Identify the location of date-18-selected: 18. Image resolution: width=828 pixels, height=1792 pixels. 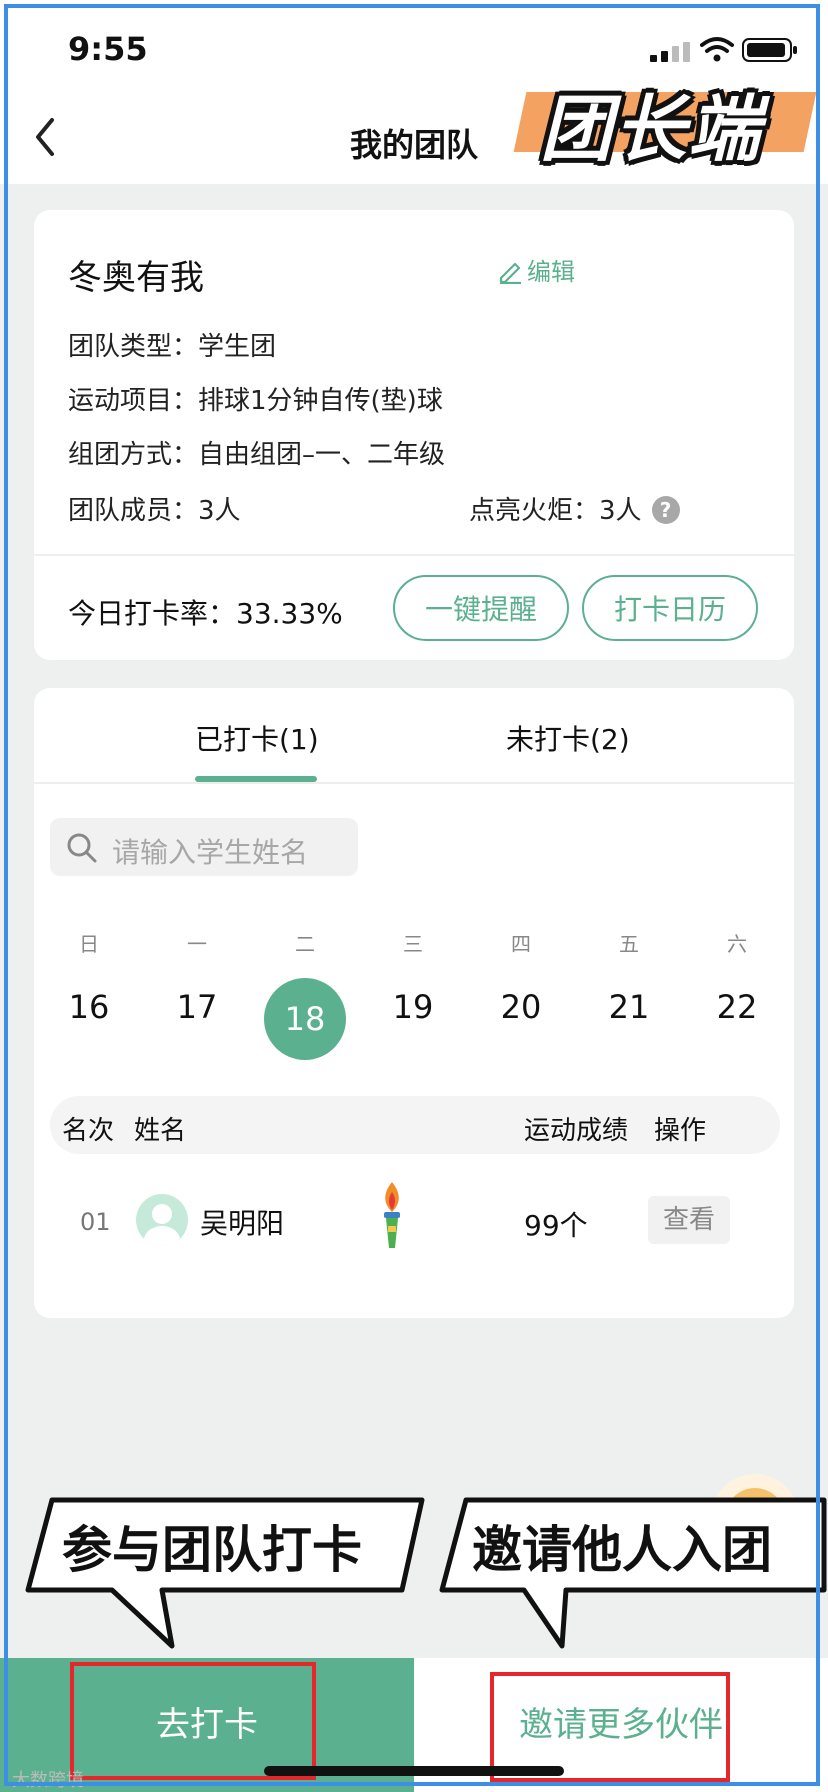
(305, 1019).